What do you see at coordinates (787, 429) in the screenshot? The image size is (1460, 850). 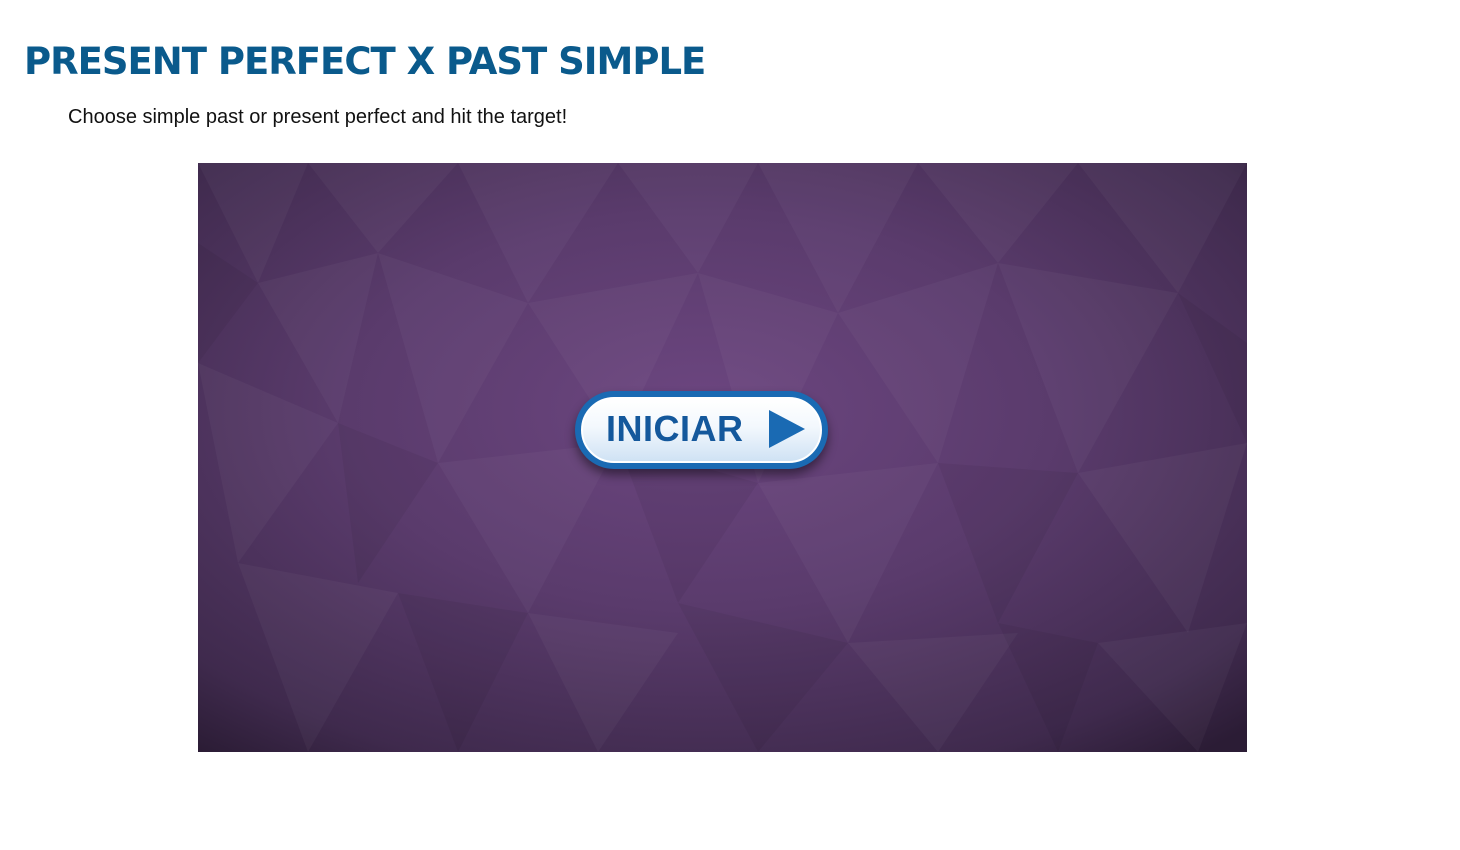 I see `play-arrow-icon` at bounding box center [787, 429].